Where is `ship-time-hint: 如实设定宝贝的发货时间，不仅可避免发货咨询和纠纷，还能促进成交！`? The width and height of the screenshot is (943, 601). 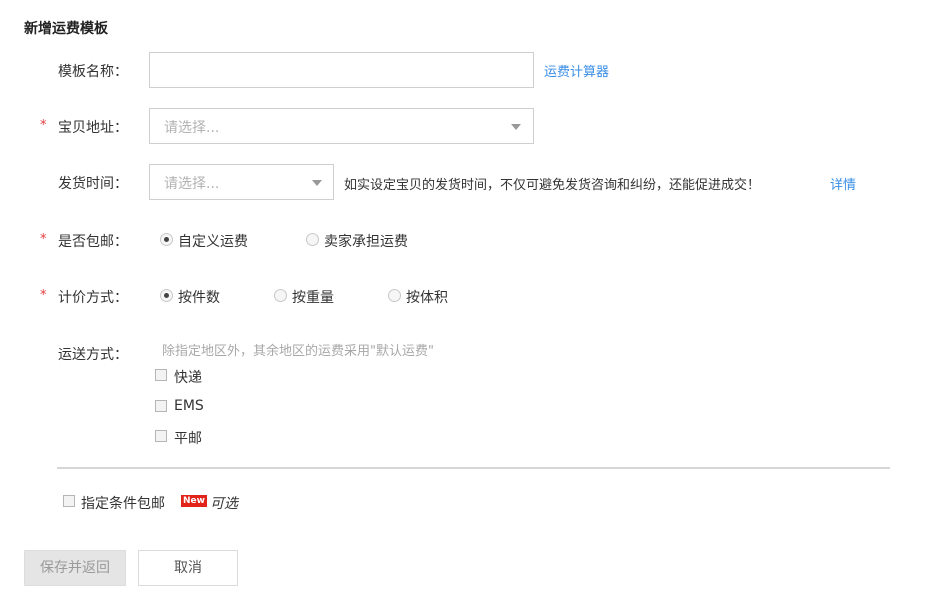 ship-time-hint: 如实设定宝贝的发货时间，不仅可避免发货咨询和纠纷，还能促进成交！ is located at coordinates (552, 185).